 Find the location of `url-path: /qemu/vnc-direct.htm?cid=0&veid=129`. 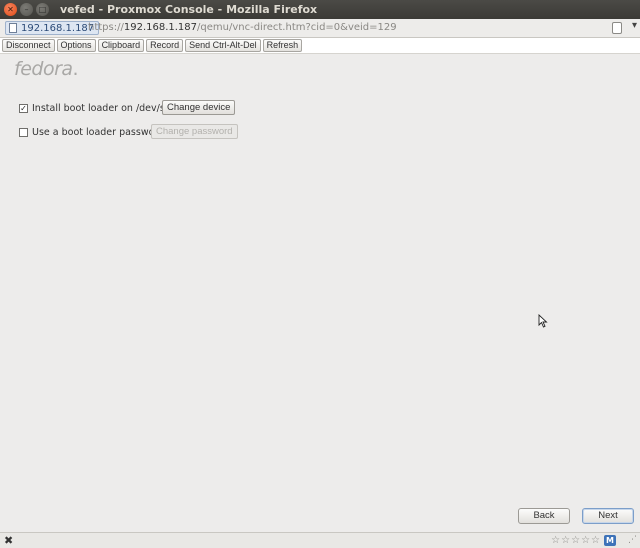

url-path: /qemu/vnc-direct.htm?cid=0&veid=129 is located at coordinates (297, 27).